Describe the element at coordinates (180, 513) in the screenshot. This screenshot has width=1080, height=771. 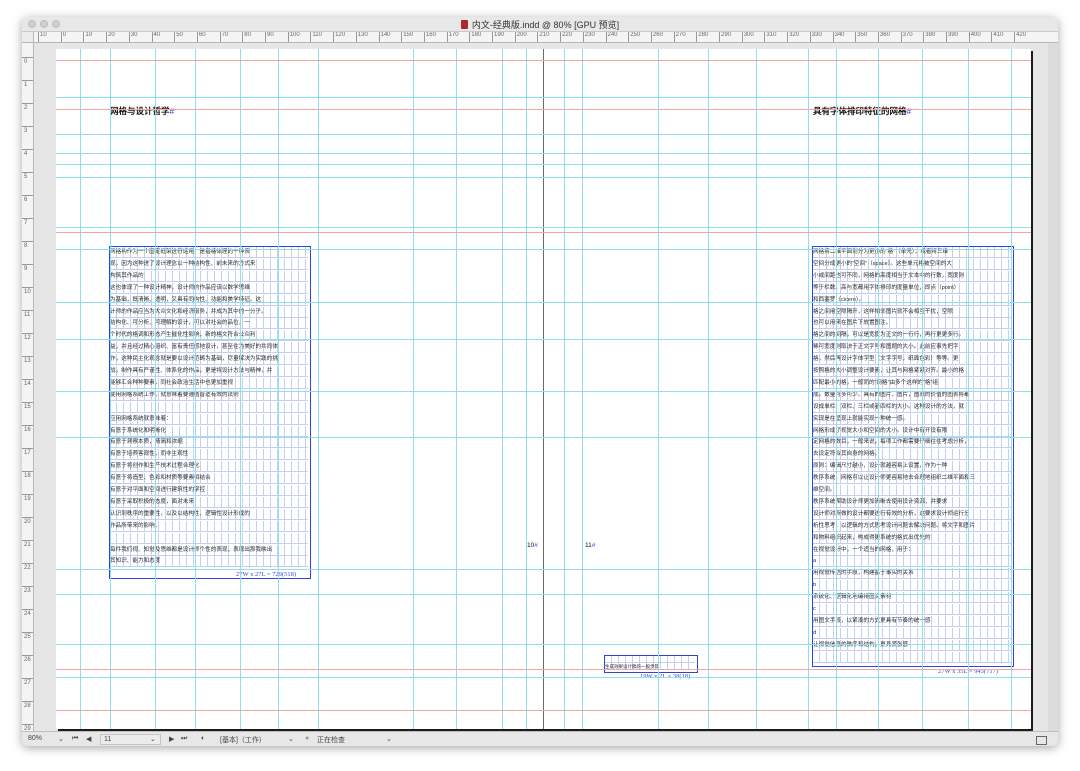
I see `text-line-content: 认识到秩序的重要性，以及以结构性、逻辑性设计形成的` at that location.